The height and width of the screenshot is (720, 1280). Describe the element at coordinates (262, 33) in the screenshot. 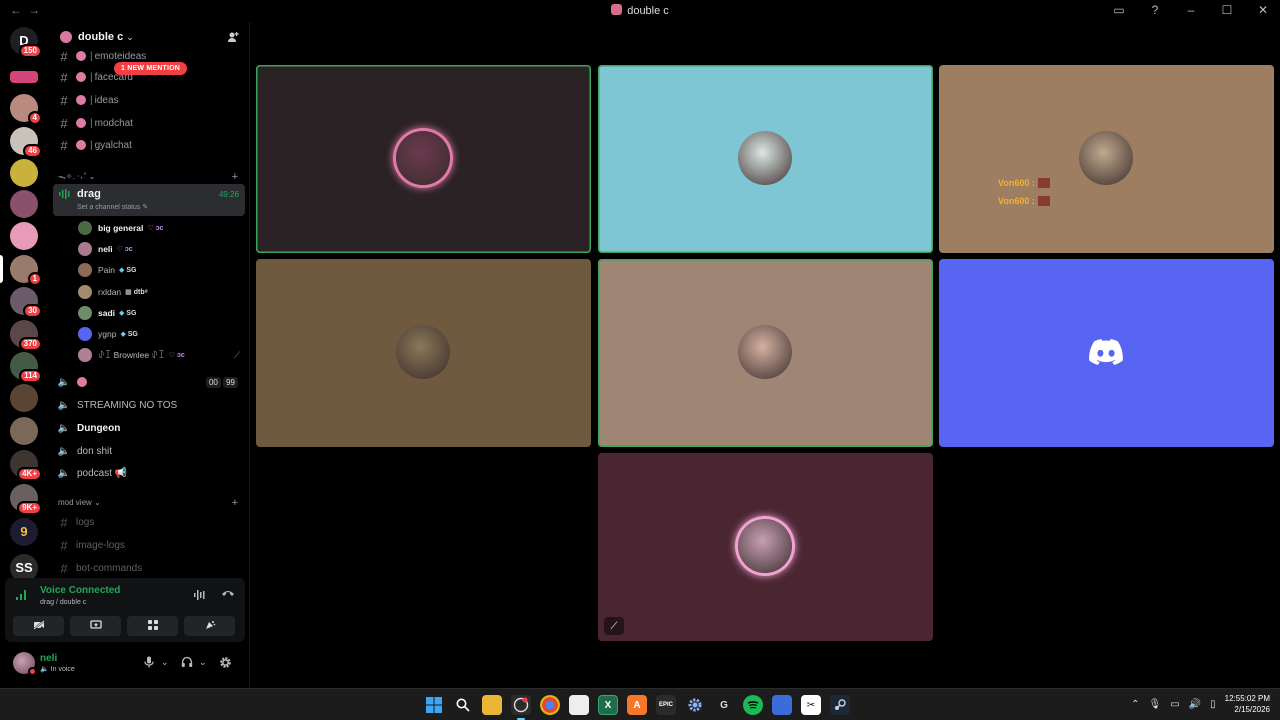

I see `add-people-icon` at that location.